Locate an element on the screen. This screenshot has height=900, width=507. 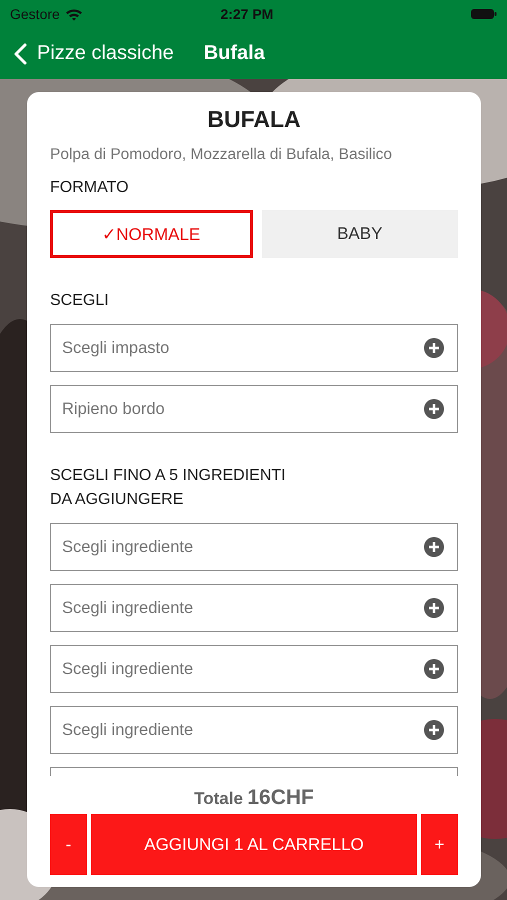
screen-title: Bufala is located at coordinates (234, 53).